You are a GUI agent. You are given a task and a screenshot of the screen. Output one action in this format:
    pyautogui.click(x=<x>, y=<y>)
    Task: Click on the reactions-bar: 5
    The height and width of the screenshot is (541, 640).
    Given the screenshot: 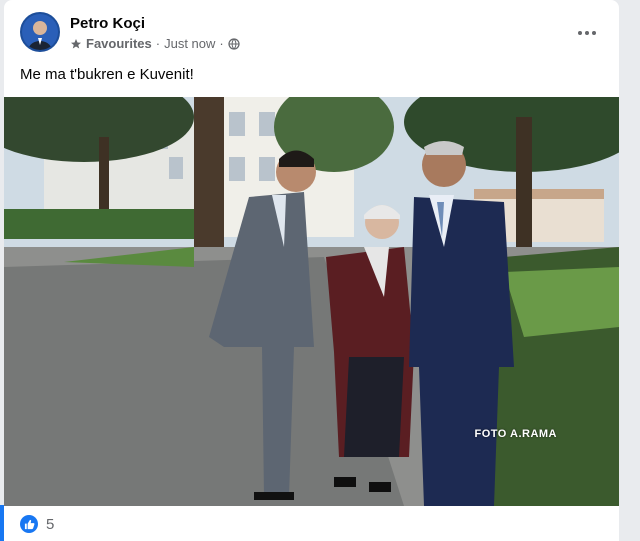 What is the action you would take?
    pyautogui.click(x=37, y=524)
    